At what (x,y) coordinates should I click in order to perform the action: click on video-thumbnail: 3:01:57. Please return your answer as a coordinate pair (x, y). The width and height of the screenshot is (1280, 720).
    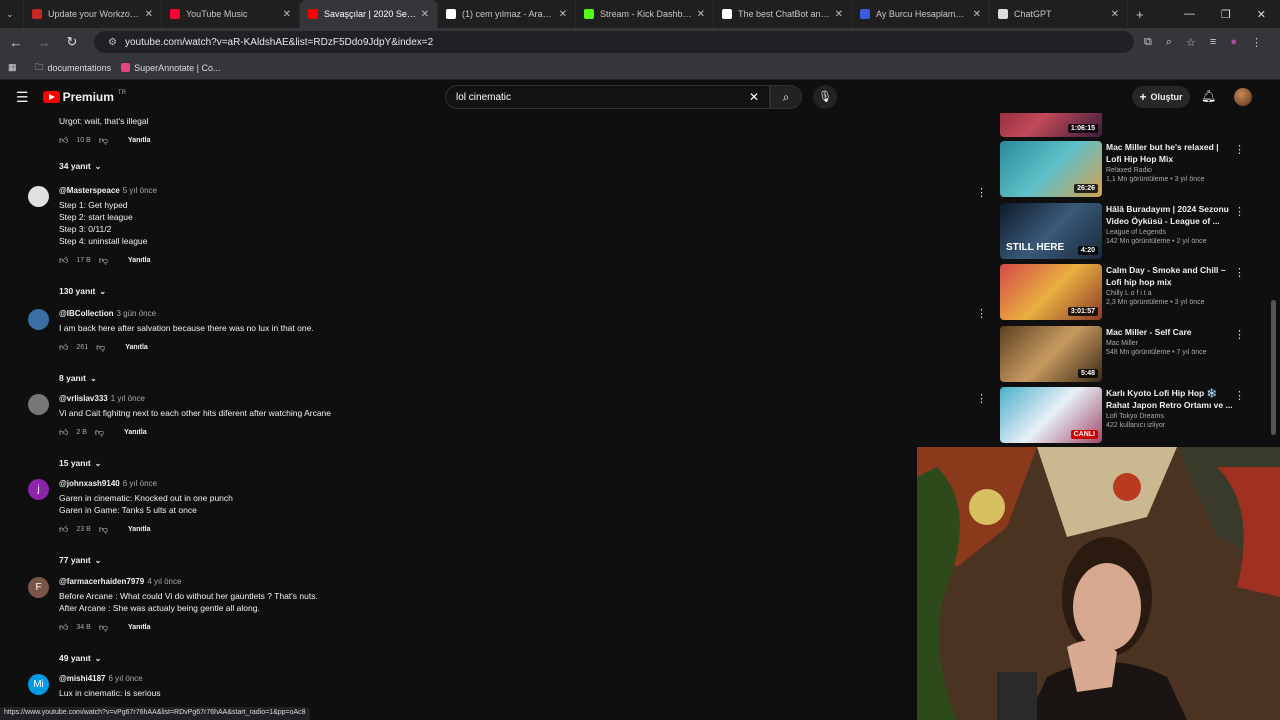
    Looking at the image, I should click on (1051, 292).